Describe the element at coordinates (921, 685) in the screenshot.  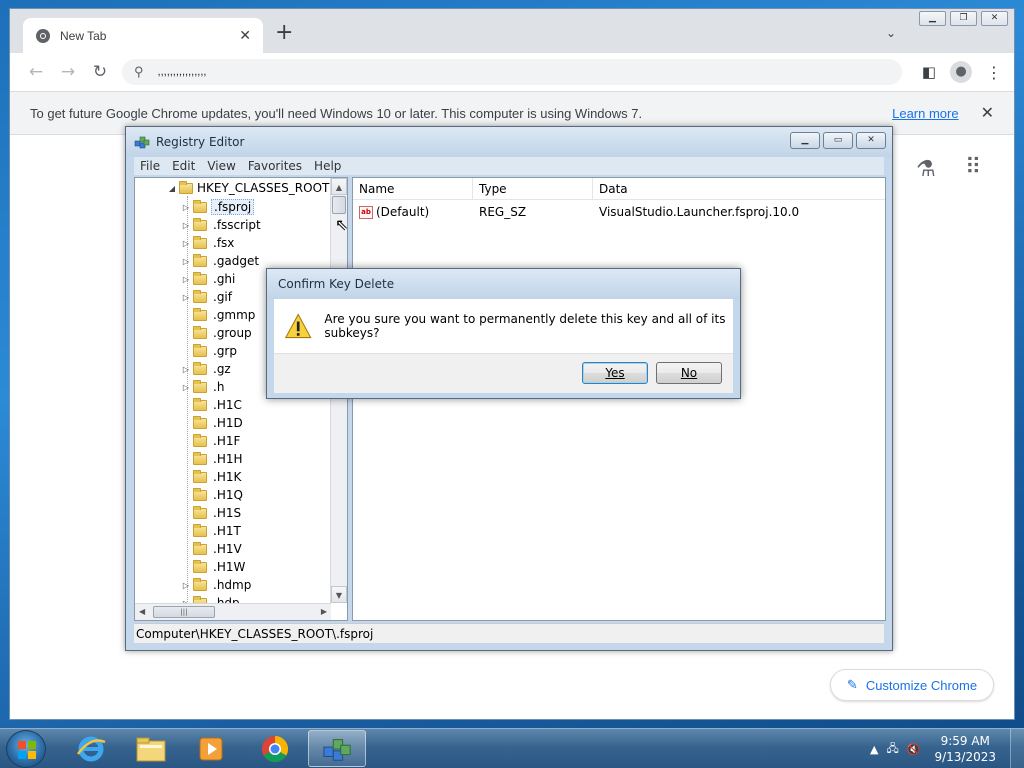
I see `customize-chrome-label: Customize Chrome` at that location.